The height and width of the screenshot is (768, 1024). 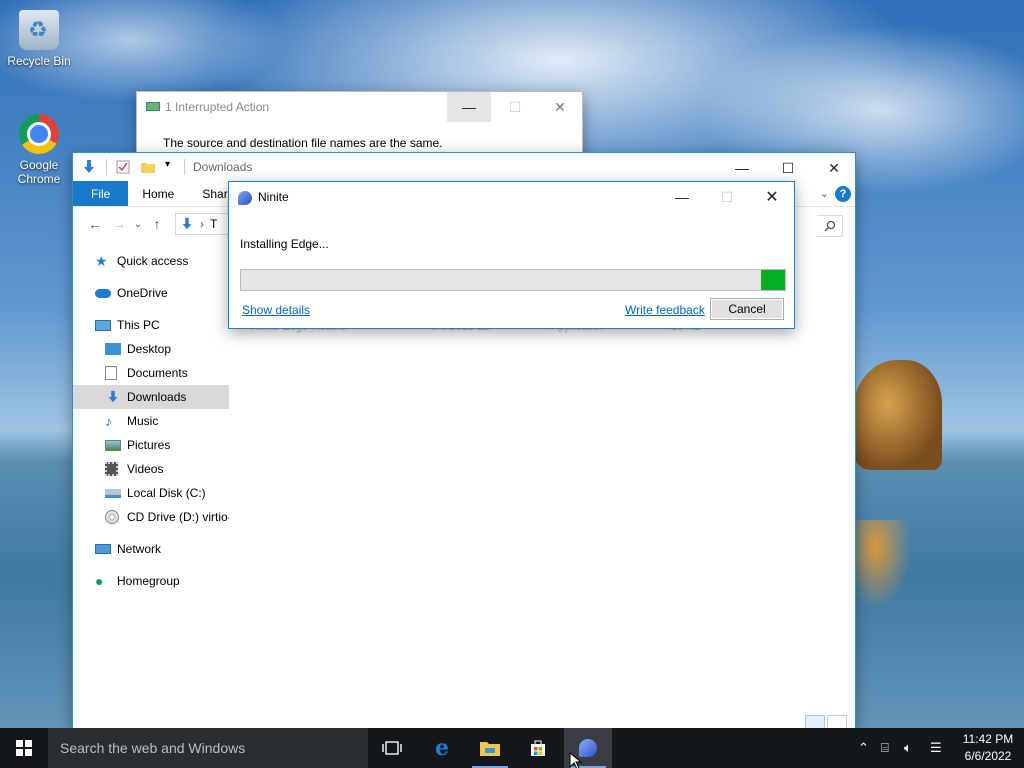 I want to click on nav-label: Pictures, so click(x=149, y=445).